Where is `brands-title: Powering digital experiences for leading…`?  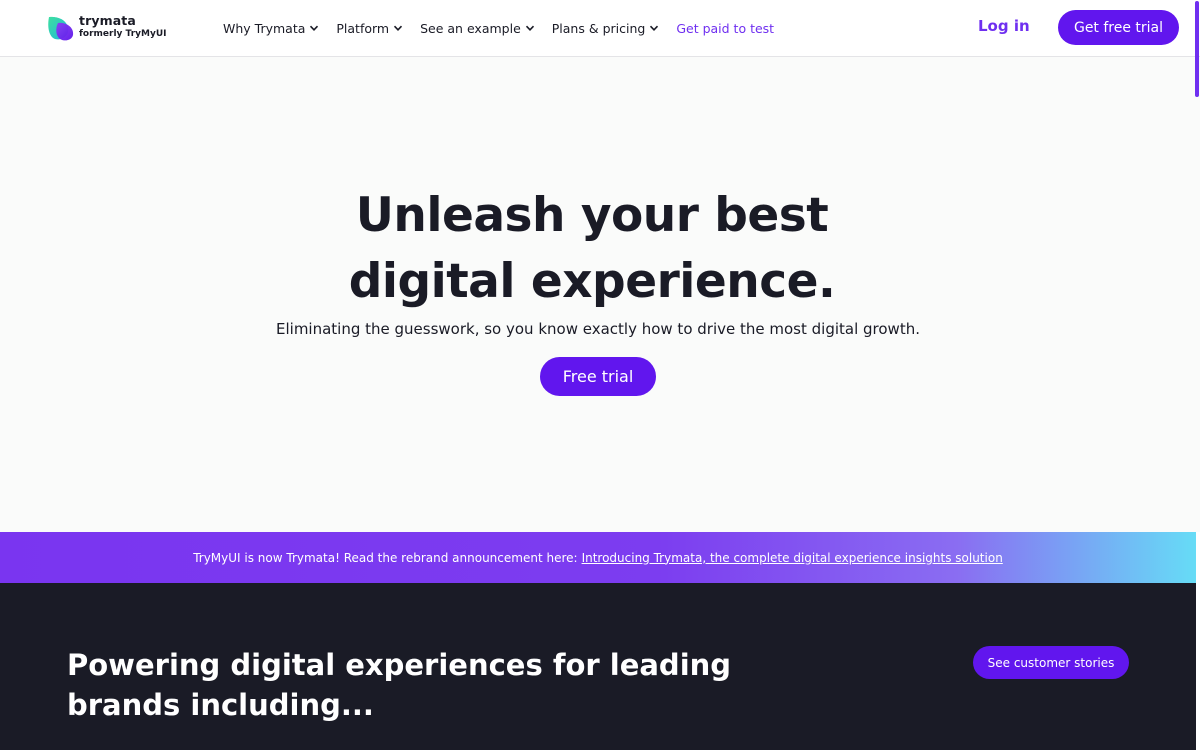
brands-title: Powering digital experiences for leading… is located at coordinates (399, 685).